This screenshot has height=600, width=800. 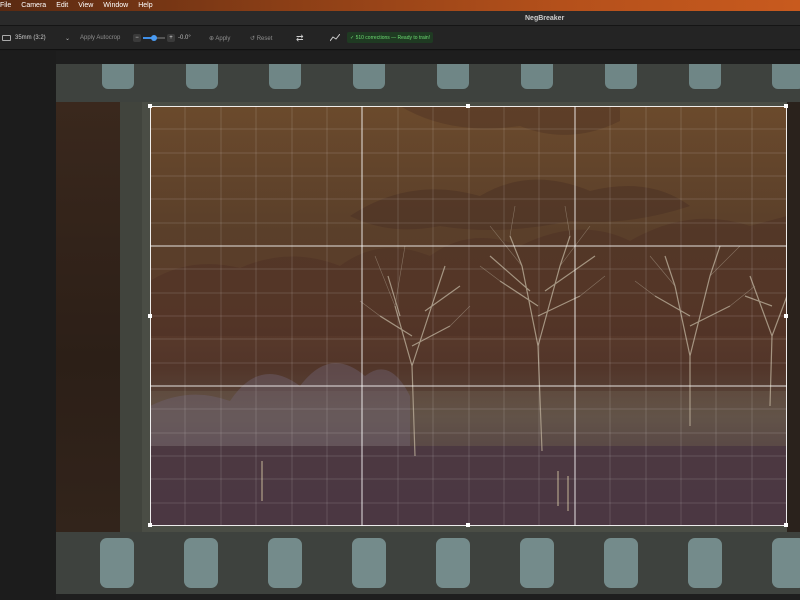 I want to click on film-format-select: 35mm (3:2) ⌄, so click(x=37, y=38).